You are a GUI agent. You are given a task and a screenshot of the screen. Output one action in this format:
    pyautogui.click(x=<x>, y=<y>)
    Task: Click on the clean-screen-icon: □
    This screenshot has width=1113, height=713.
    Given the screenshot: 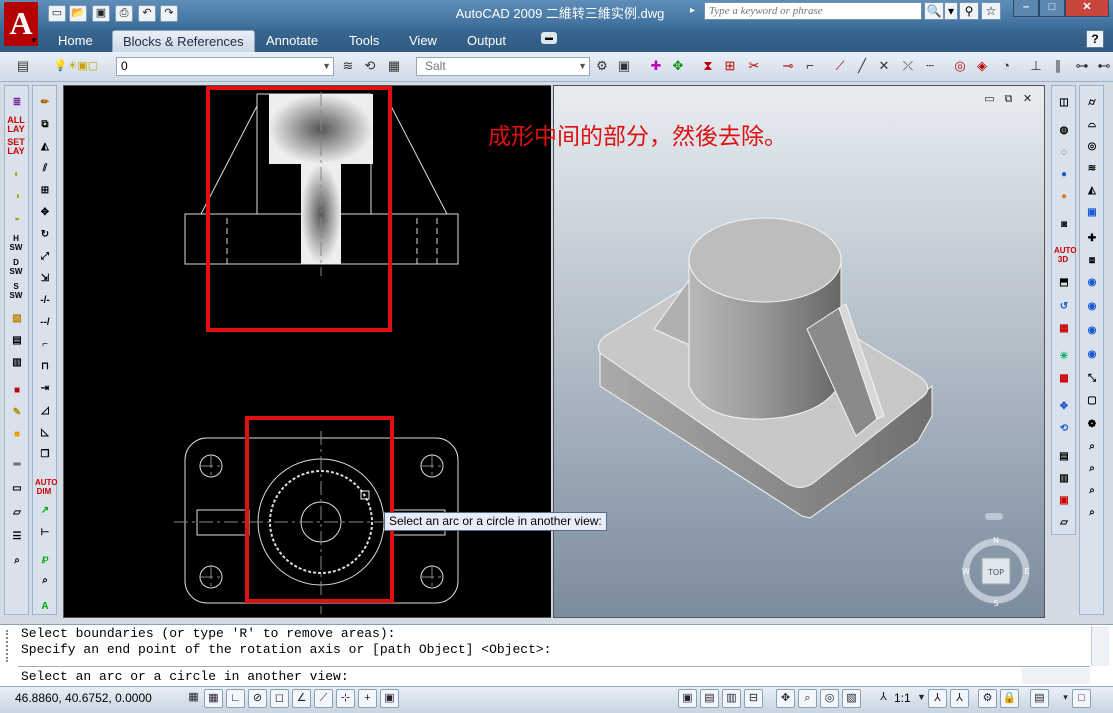 What is the action you would take?
    pyautogui.click(x=1081, y=698)
    